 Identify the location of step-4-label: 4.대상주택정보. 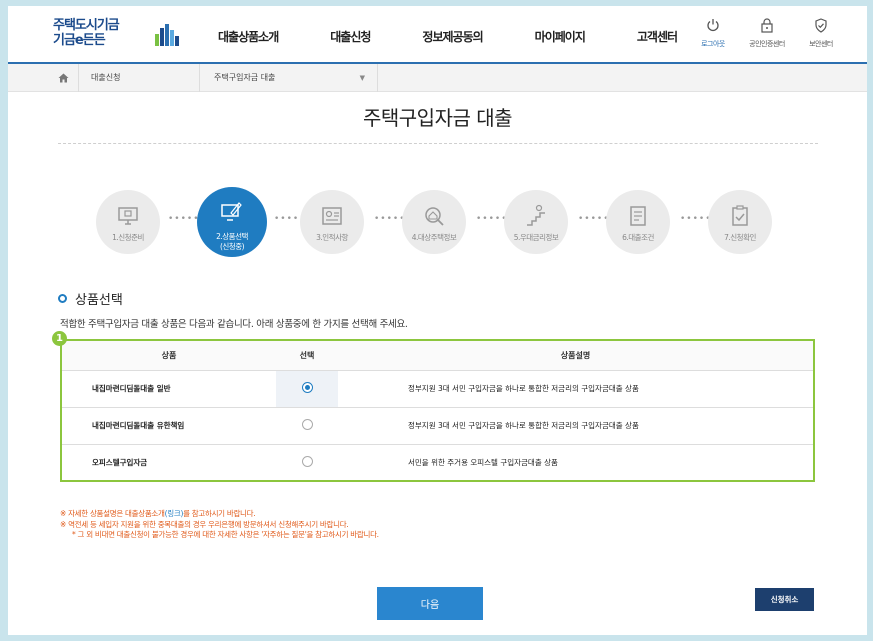
(434, 237).